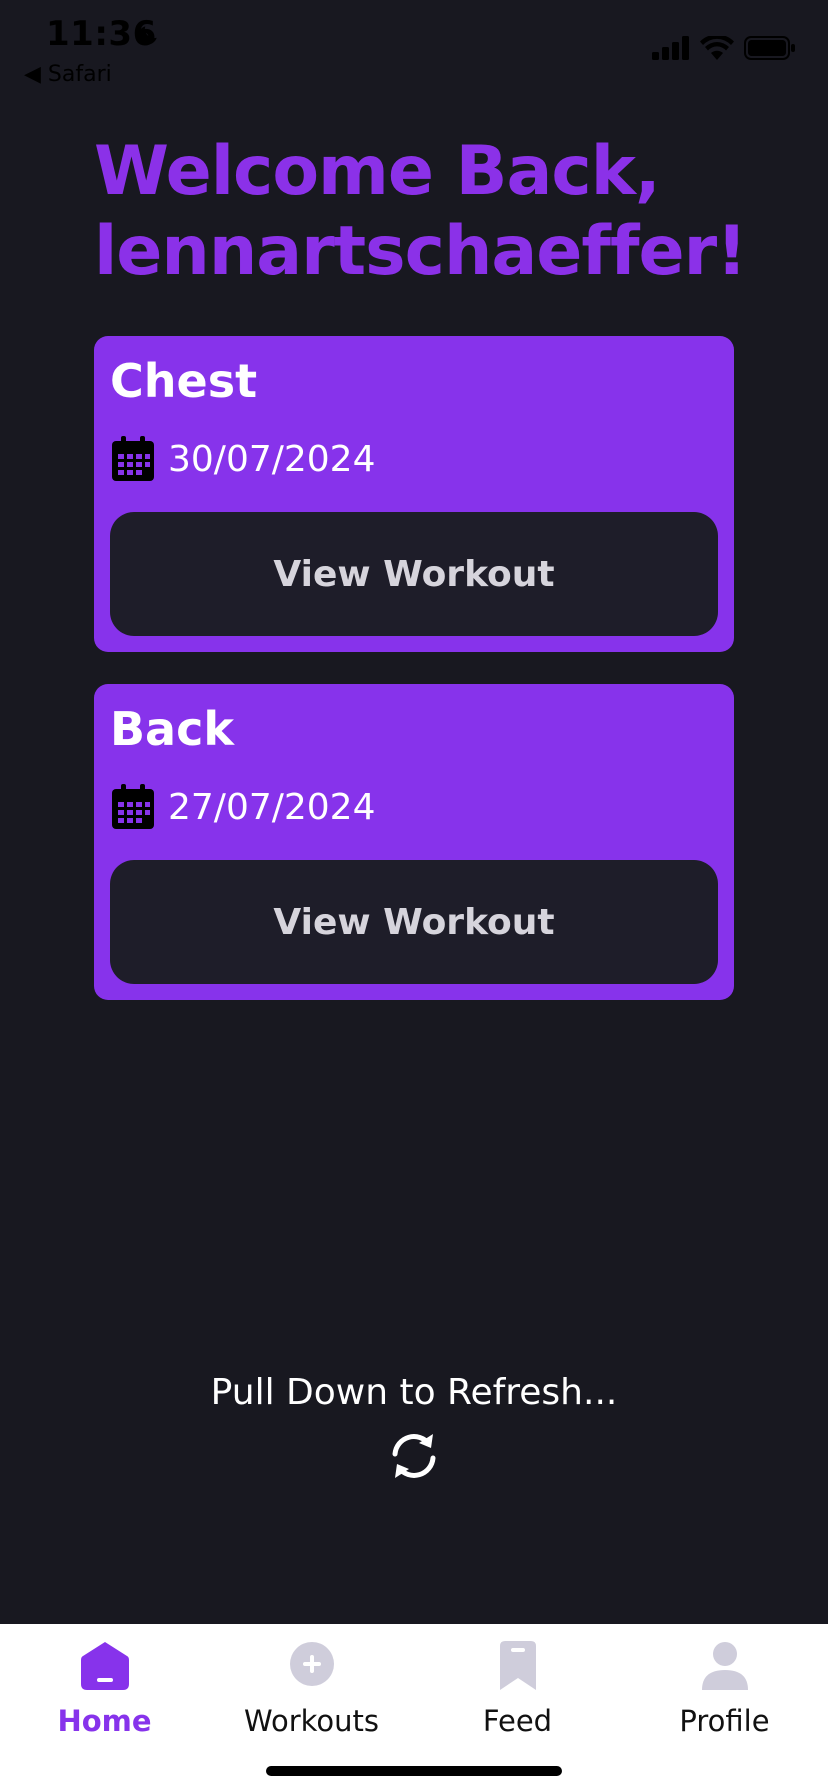  I want to click on workout-date-row: 30/07/2024, so click(243, 459).